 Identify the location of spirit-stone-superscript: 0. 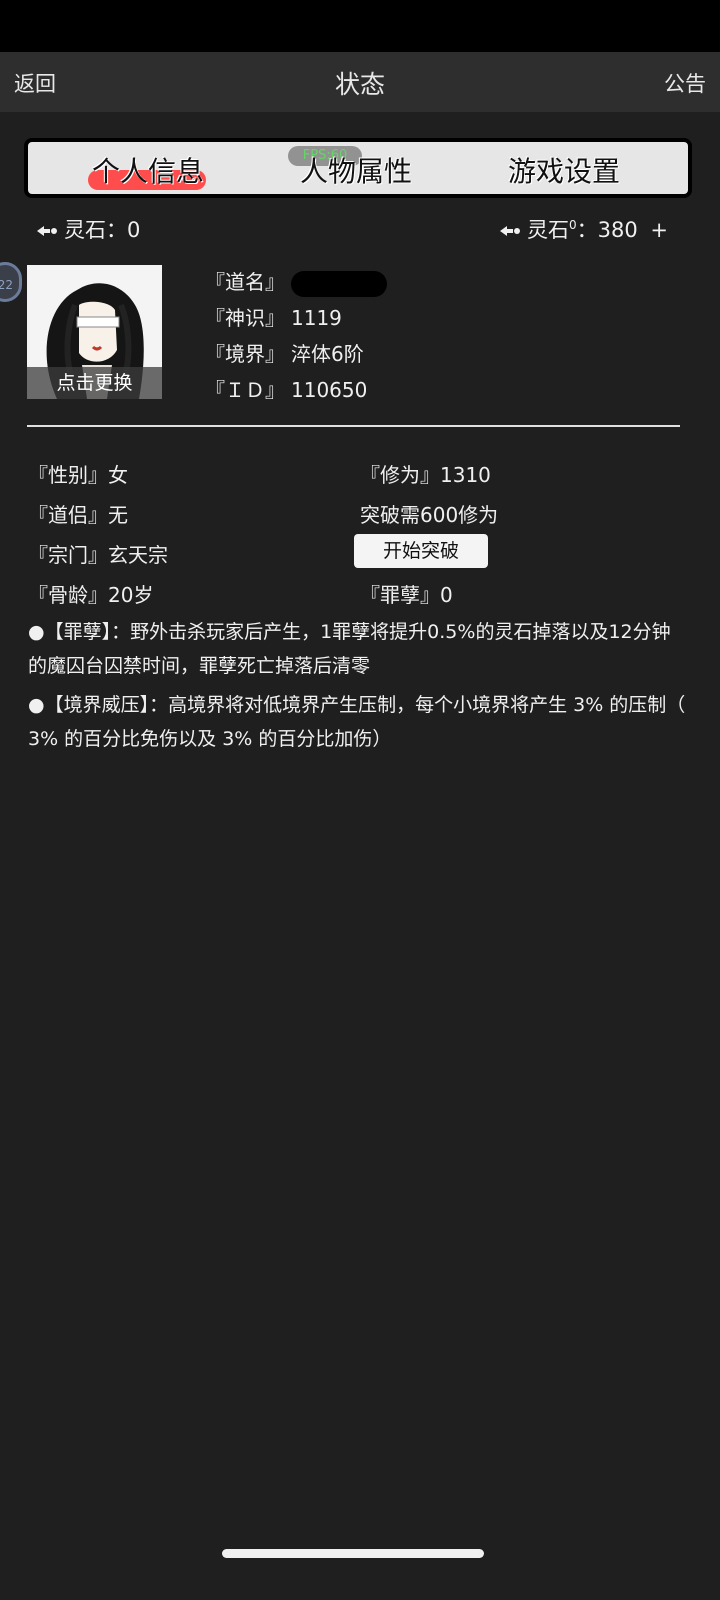
(572, 225).